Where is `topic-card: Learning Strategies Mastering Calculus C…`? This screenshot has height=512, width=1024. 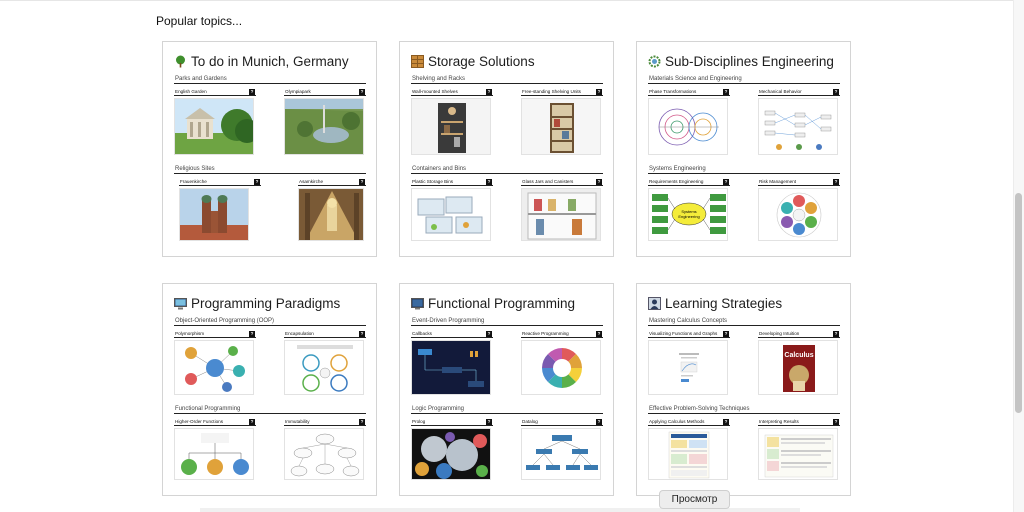
topic-card: Learning Strategies Mastering Calculus C… is located at coordinates (743, 389).